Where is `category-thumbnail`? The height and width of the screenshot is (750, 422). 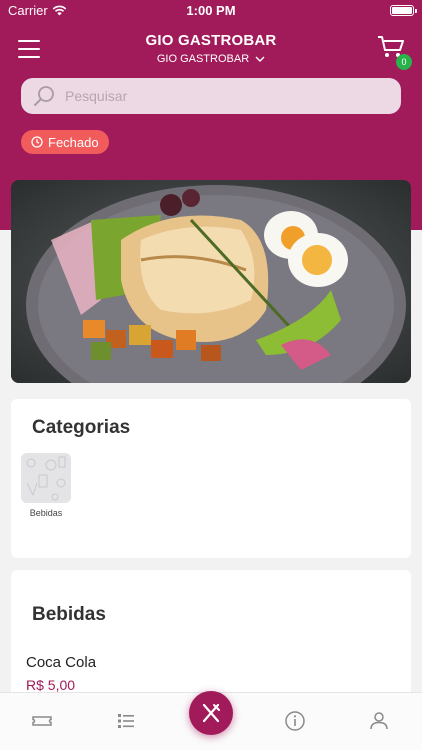 category-thumbnail is located at coordinates (46, 478).